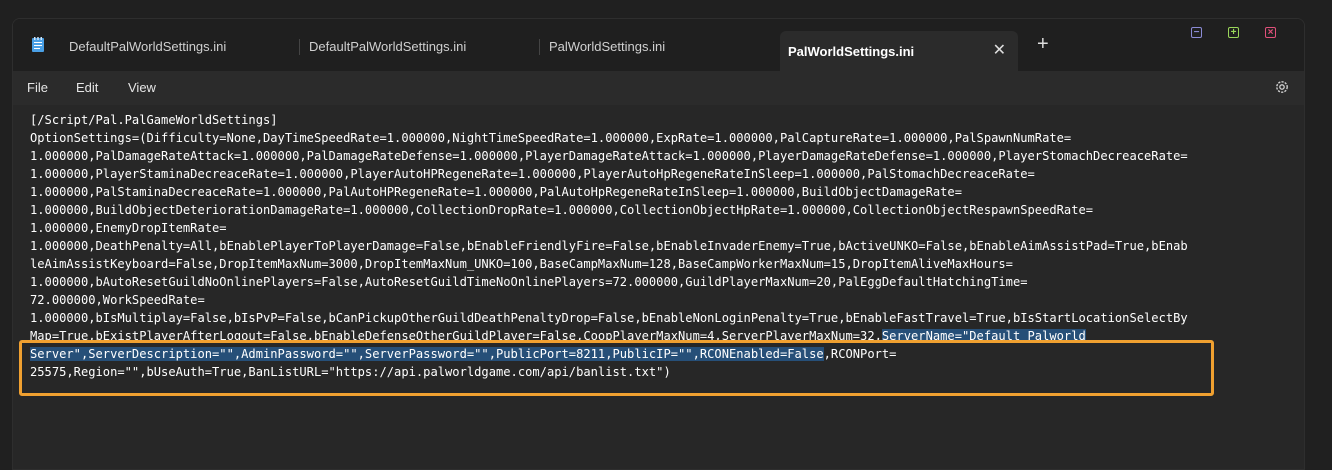  What do you see at coordinates (1196, 32) in the screenshot?
I see `minimize-icon: −` at bounding box center [1196, 32].